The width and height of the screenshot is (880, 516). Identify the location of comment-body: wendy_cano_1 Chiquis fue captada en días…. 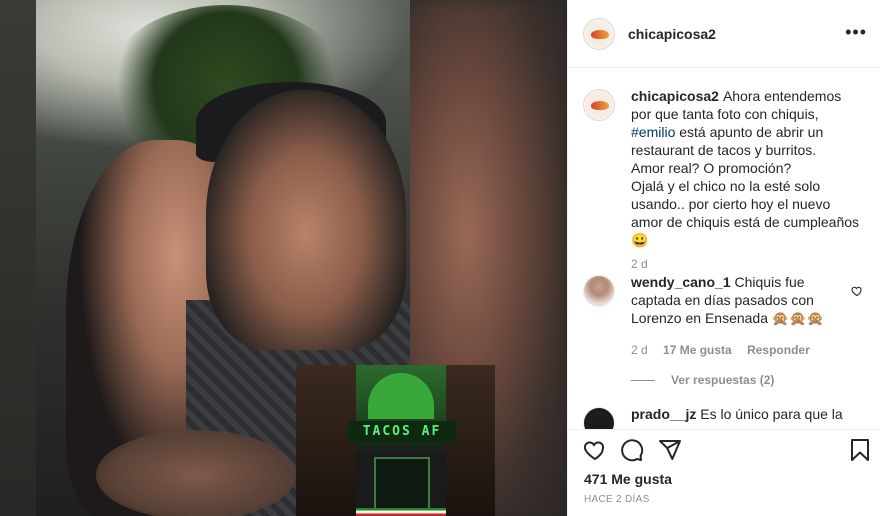
(736, 300).